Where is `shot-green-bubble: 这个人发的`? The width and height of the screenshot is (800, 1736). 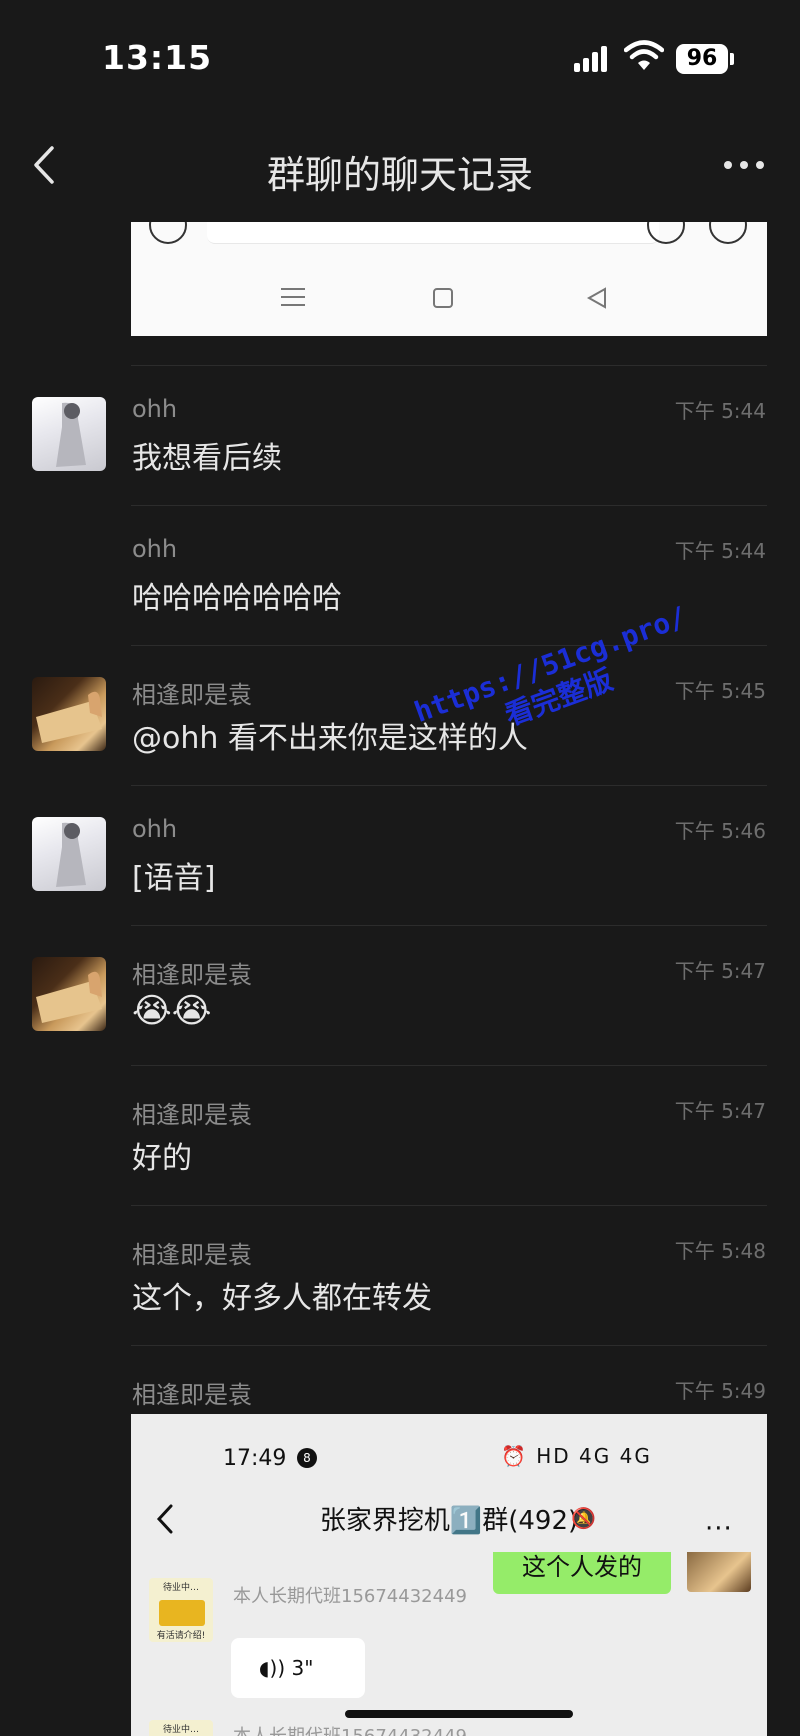
shot-green-bubble: 这个人发的 is located at coordinates (582, 1573).